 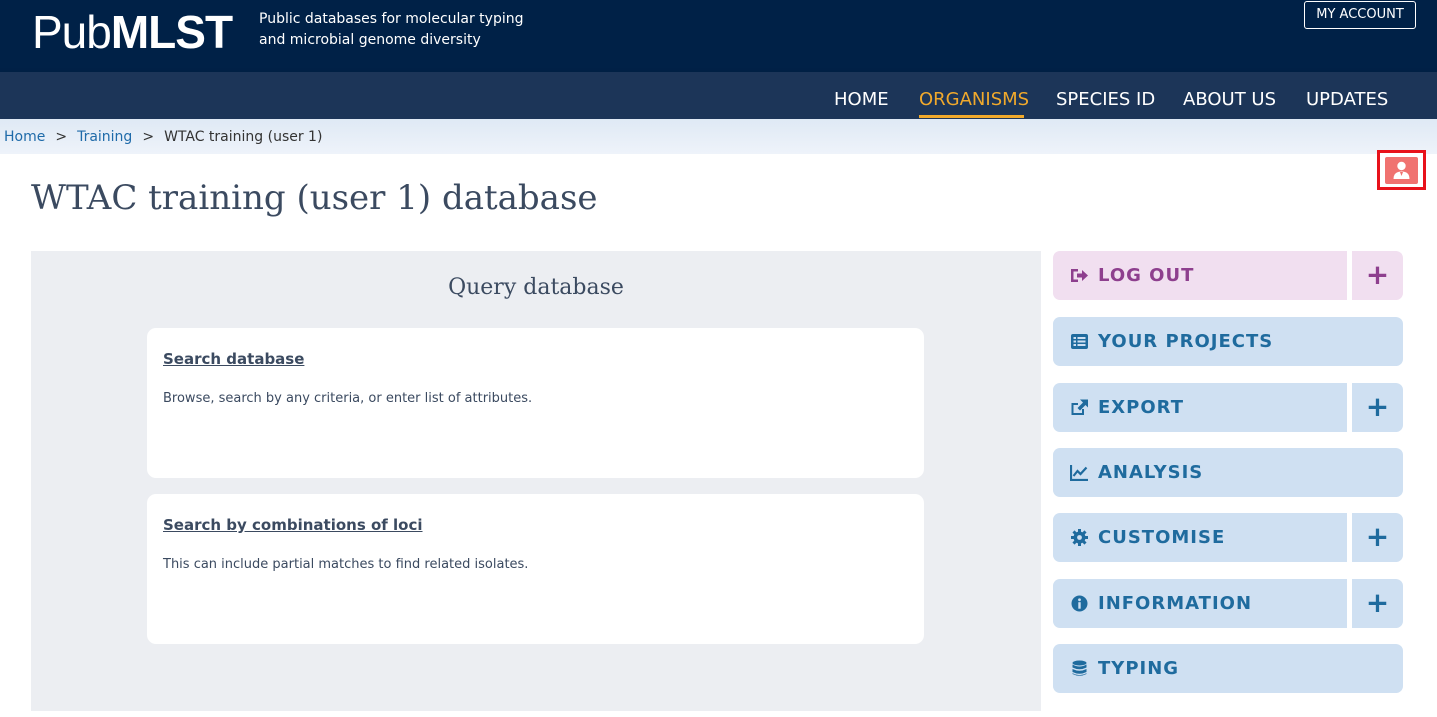 What do you see at coordinates (1079, 603) in the screenshot?
I see `info-circle-icon` at bounding box center [1079, 603].